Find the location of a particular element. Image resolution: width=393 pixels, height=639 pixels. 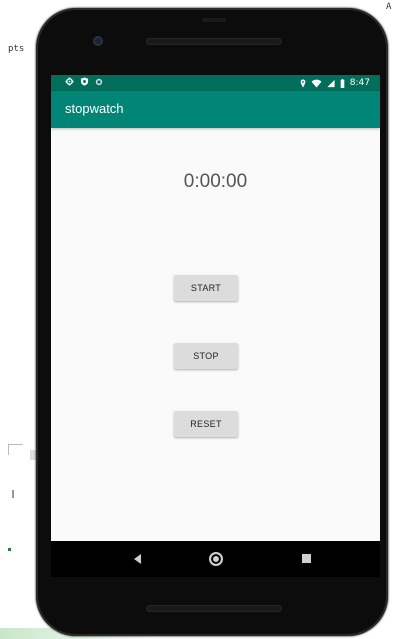

status-bar-system: 8:47 is located at coordinates (335, 83).